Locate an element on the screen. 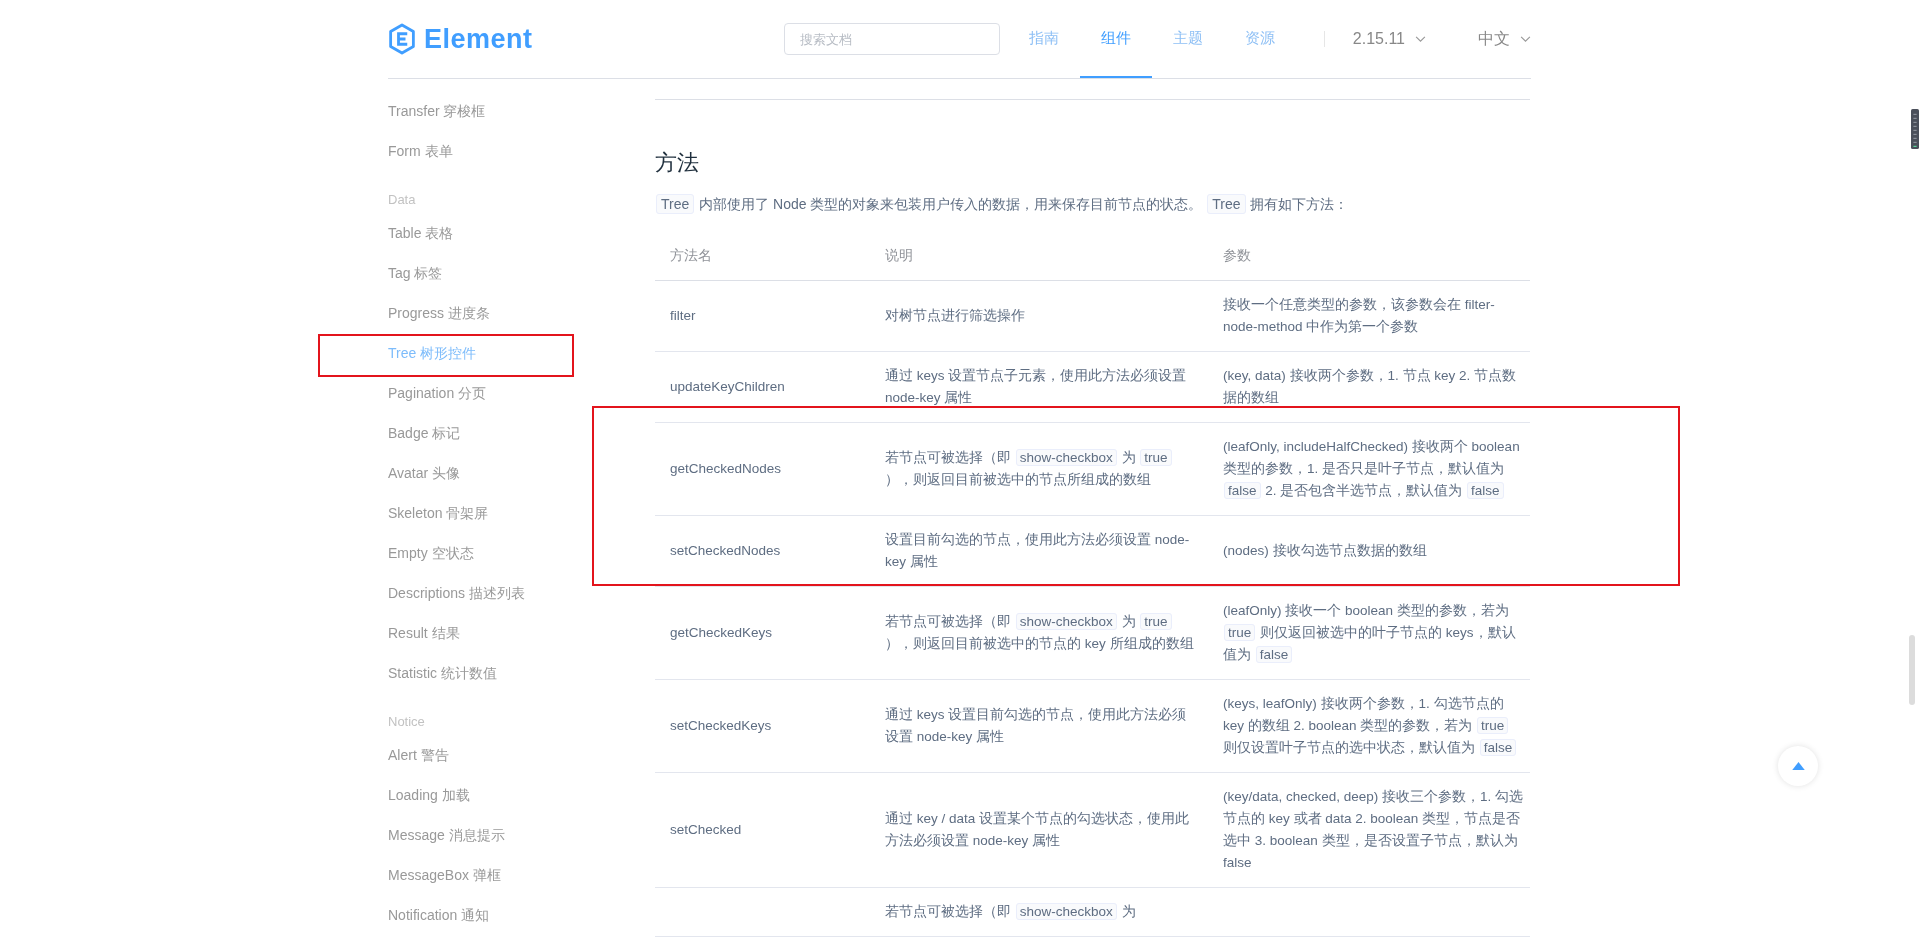 The image size is (1919, 937). sidebar-item: Form 表单 is located at coordinates (420, 152).